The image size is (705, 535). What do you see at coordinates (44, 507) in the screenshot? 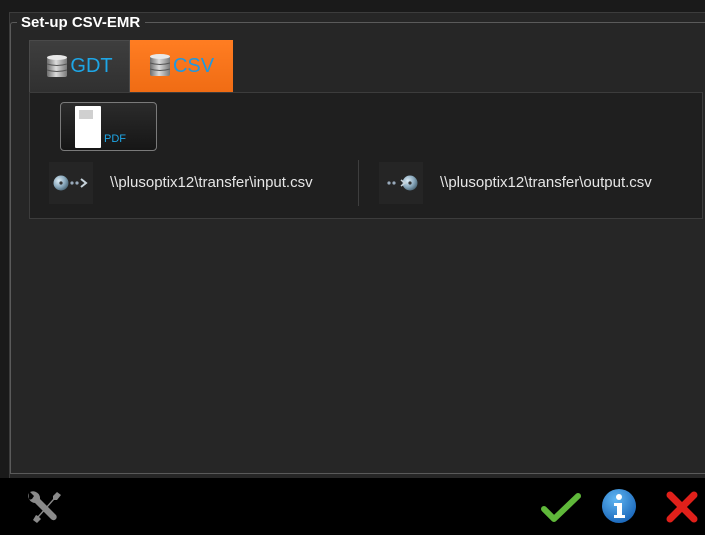
I see `tools-icon` at bounding box center [44, 507].